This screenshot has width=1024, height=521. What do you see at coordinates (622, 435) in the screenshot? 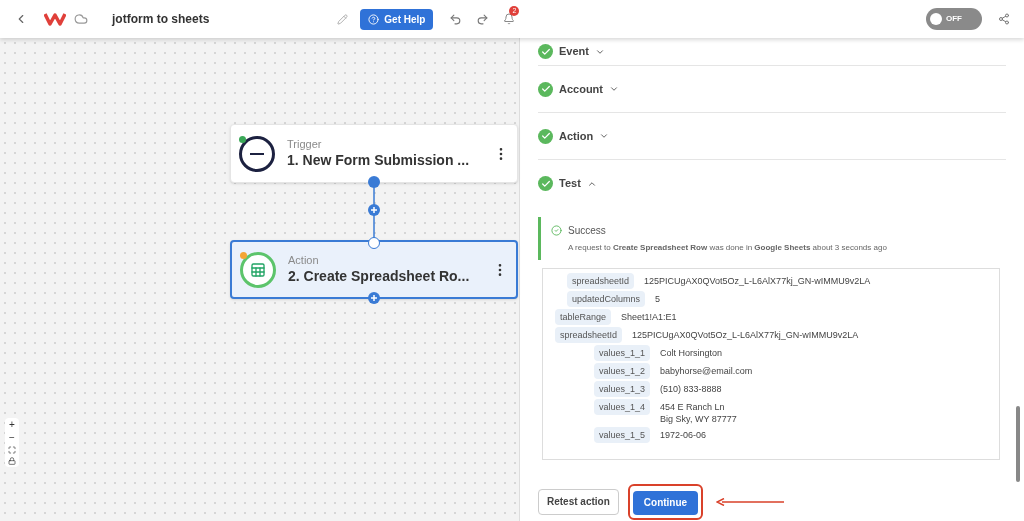
I see `field-key: values_1_5` at bounding box center [622, 435].